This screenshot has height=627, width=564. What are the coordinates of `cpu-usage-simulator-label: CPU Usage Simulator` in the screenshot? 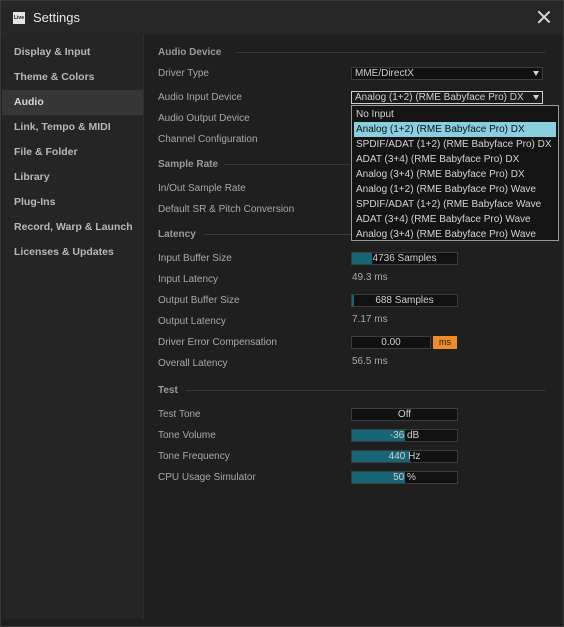 It's located at (207, 477).